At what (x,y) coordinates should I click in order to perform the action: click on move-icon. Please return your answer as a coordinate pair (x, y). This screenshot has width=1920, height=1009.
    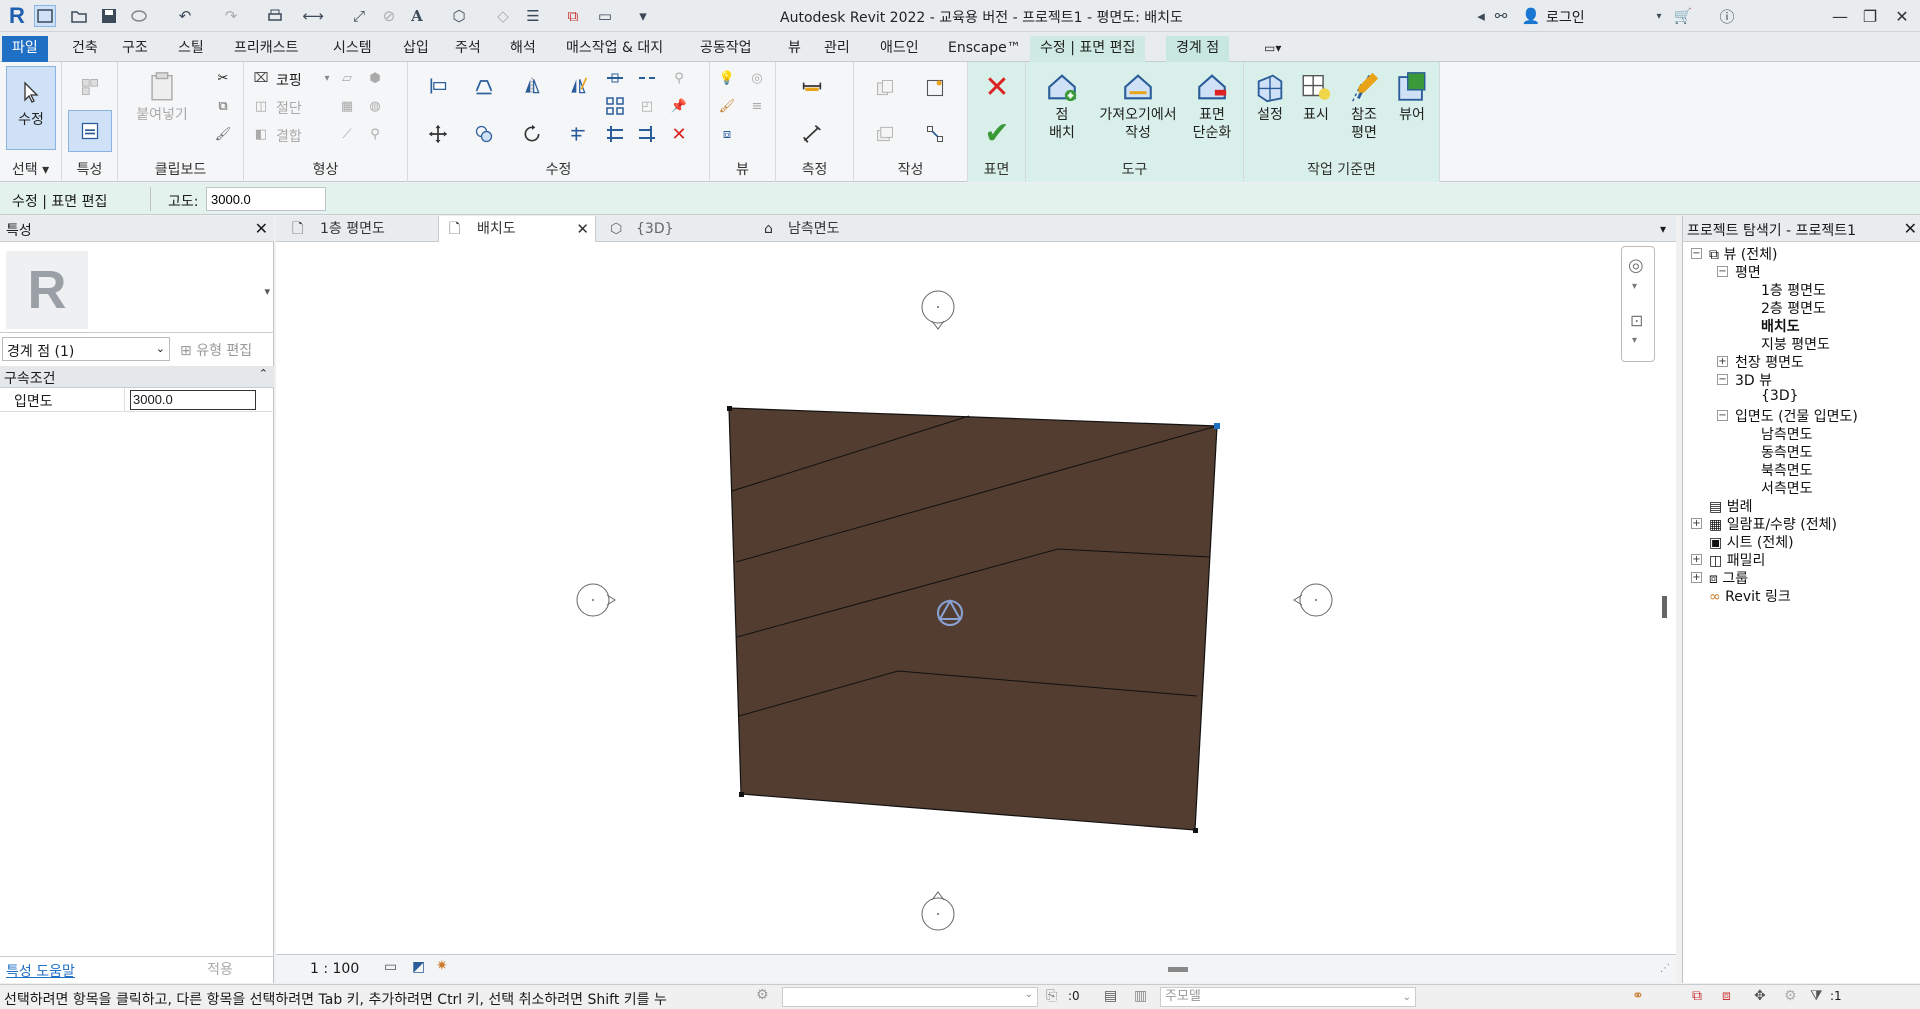
    Looking at the image, I should click on (438, 134).